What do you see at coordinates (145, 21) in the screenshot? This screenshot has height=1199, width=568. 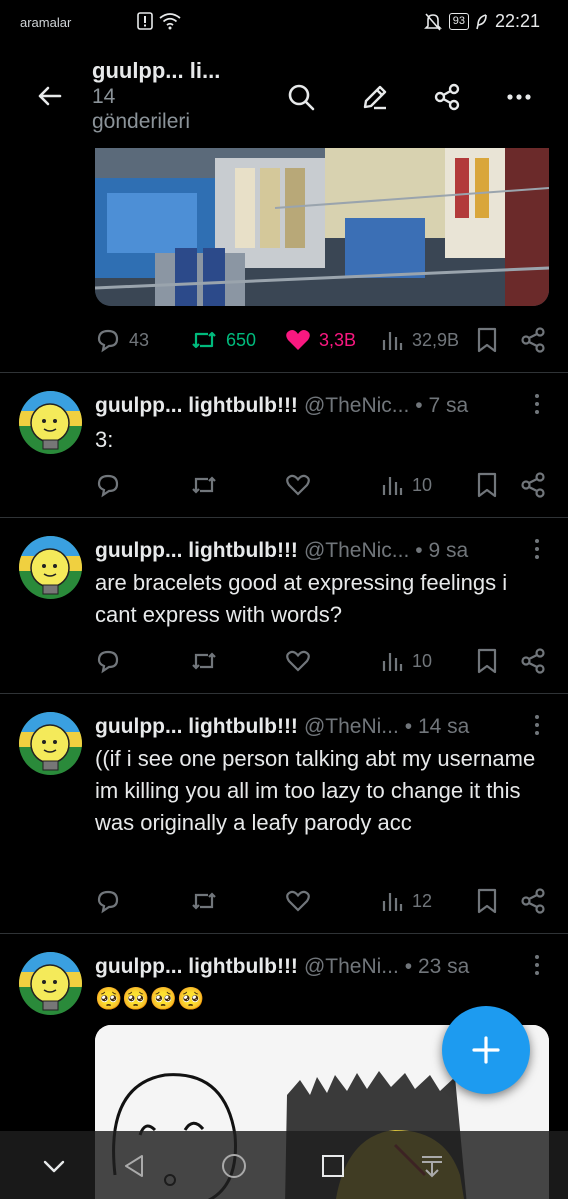 I see `alert-sim-icon` at bounding box center [145, 21].